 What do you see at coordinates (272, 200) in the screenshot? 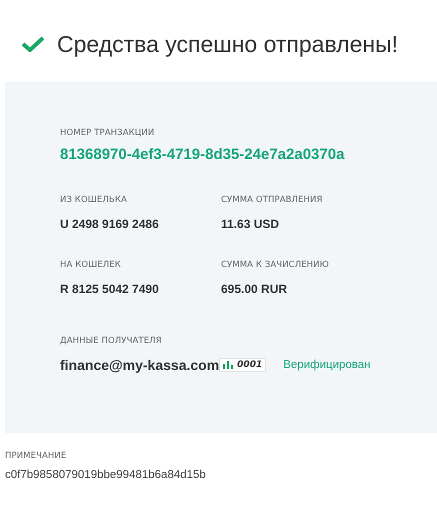
I see `field-label: СУММА ОТПРАВЛЕНИЯ` at bounding box center [272, 200].